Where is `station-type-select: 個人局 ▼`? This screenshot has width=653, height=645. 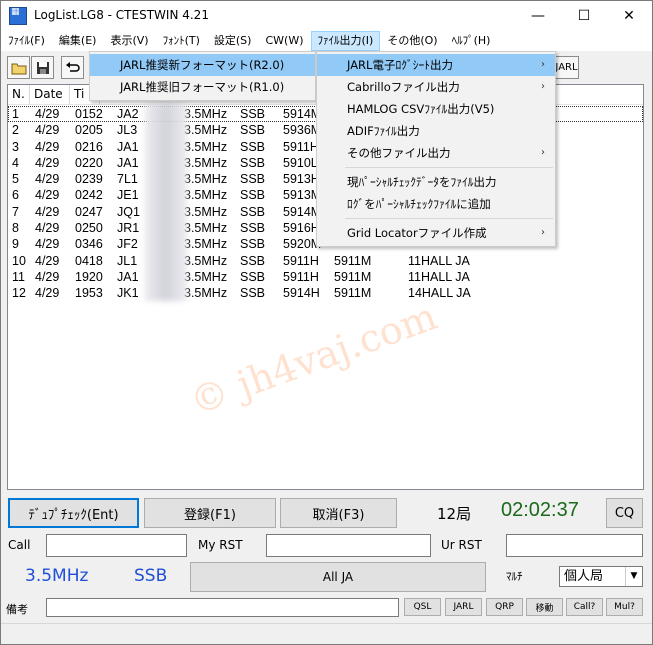 station-type-select: 個人局 ▼ is located at coordinates (601, 576).